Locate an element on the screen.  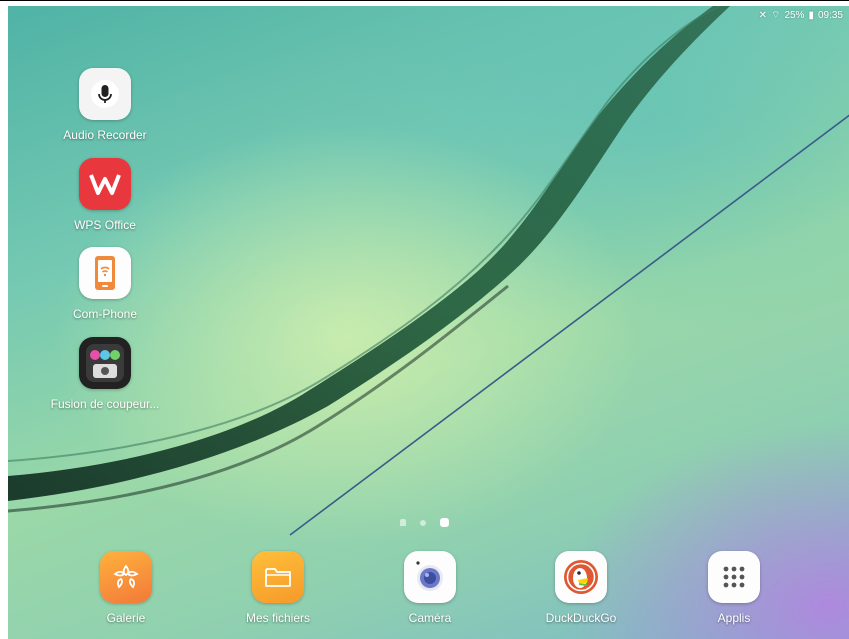
camera-icon is located at coordinates (430, 577).